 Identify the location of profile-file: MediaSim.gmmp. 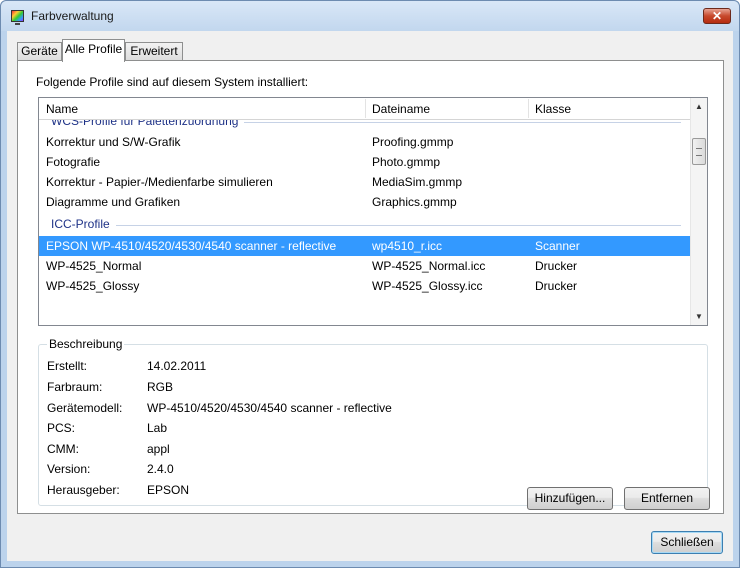
(417, 182).